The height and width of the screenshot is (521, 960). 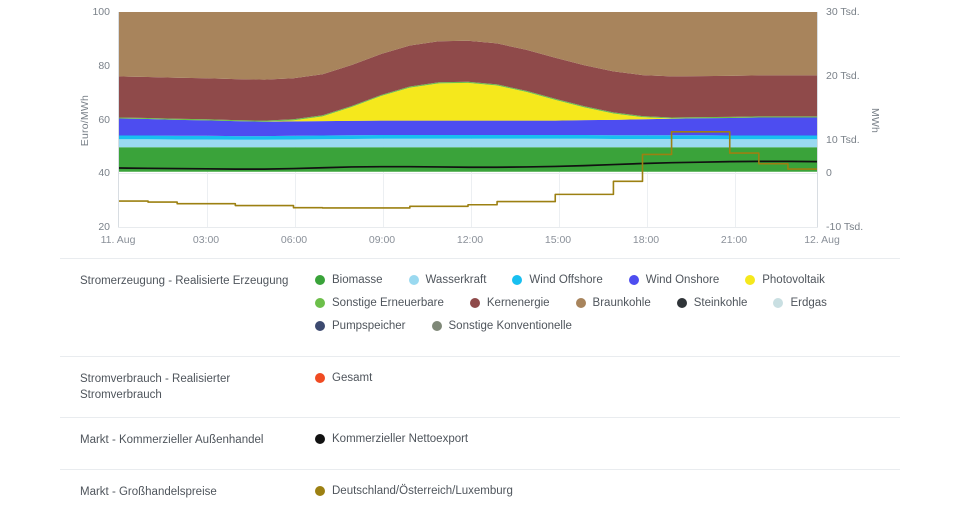 I want to click on legend-items: Deutschland/Österreich/Luxemburg, so click(x=607, y=495).